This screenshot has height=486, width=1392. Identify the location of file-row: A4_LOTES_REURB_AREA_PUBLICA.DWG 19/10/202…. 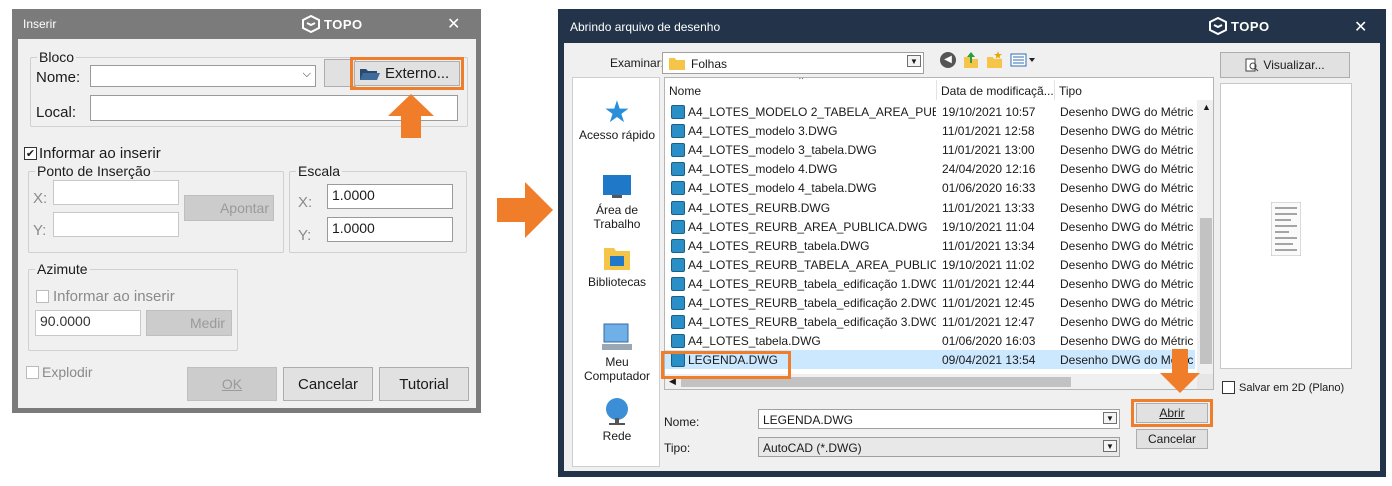
(930, 226).